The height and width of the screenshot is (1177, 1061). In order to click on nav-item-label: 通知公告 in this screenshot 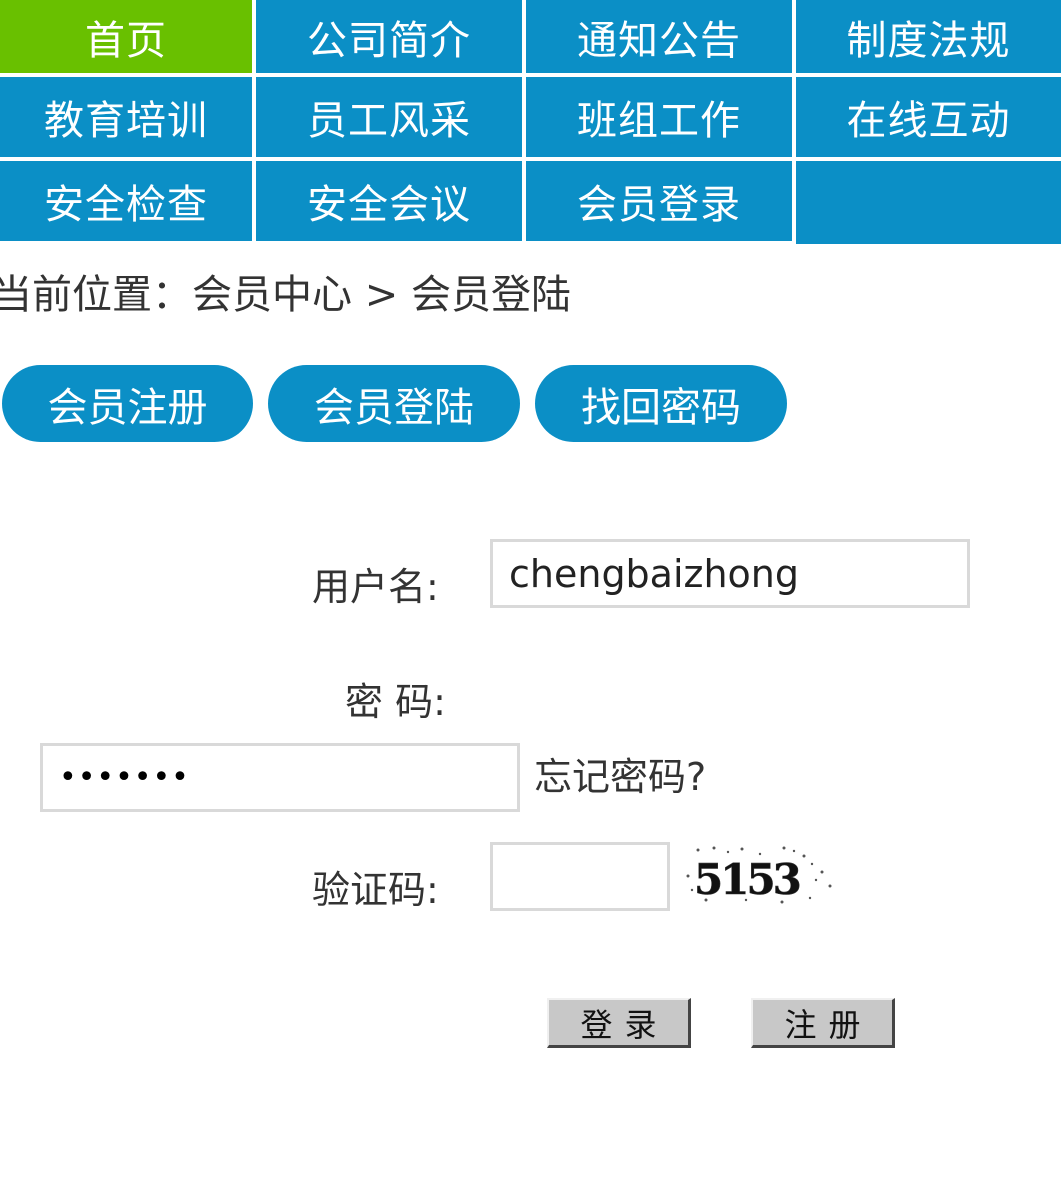, I will do `click(659, 40)`.